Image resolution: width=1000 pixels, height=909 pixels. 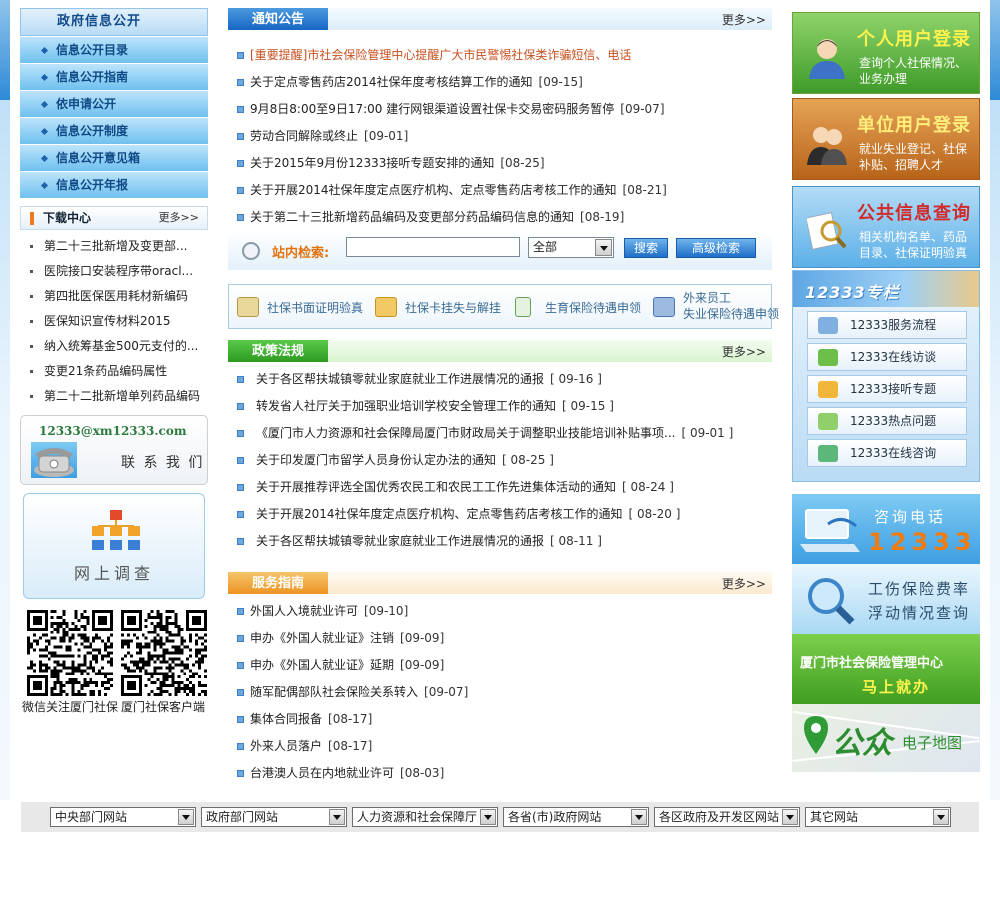 What do you see at coordinates (304, 306) in the screenshot?
I see `quick-certificate-verify: 社保书面证明验真` at bounding box center [304, 306].